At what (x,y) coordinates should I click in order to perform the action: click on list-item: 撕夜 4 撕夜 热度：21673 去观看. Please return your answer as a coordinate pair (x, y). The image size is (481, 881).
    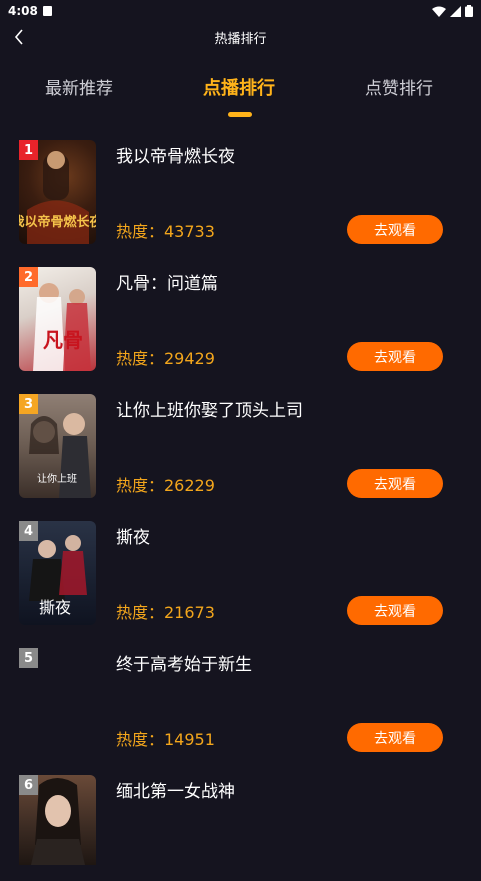
    Looking at the image, I should click on (240, 573).